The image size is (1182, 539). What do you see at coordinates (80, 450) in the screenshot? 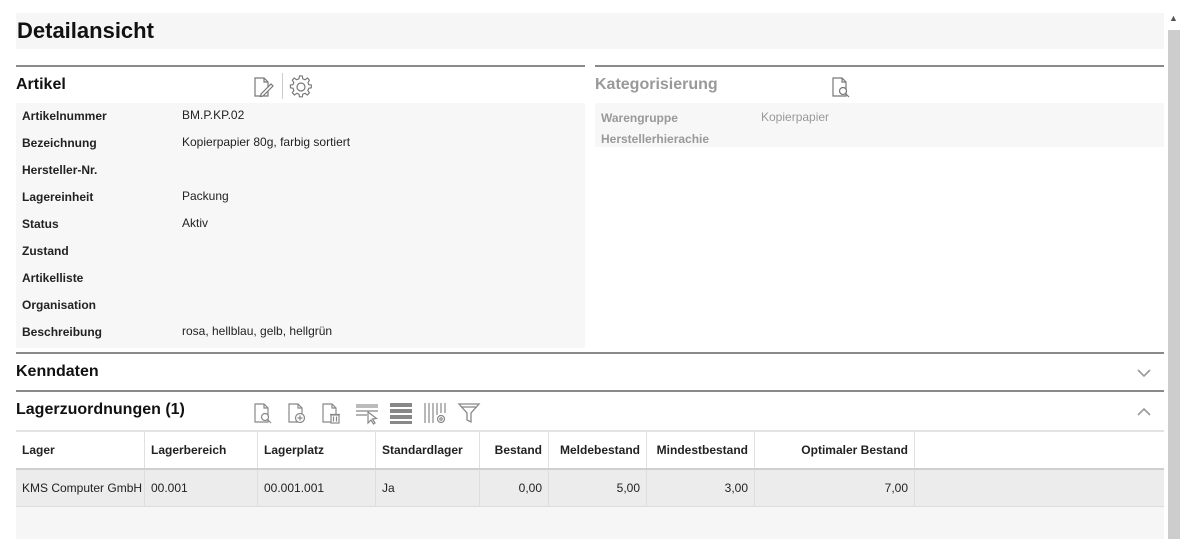
I see `column-header-lager: Lager` at bounding box center [80, 450].